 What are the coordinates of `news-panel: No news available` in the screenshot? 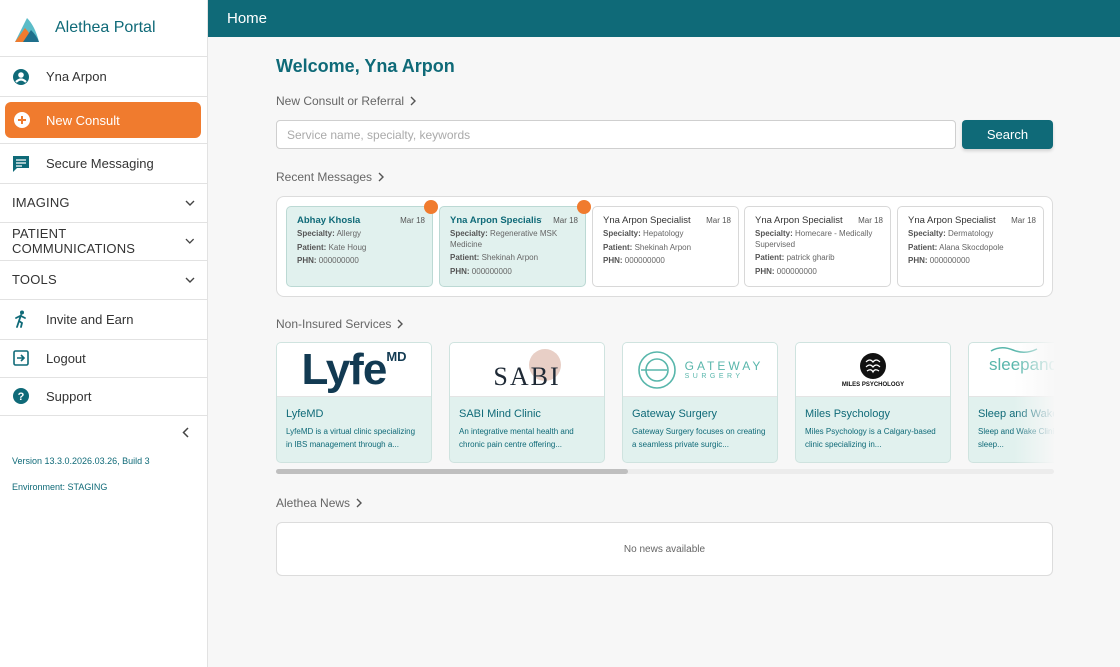 It's located at (664, 549).